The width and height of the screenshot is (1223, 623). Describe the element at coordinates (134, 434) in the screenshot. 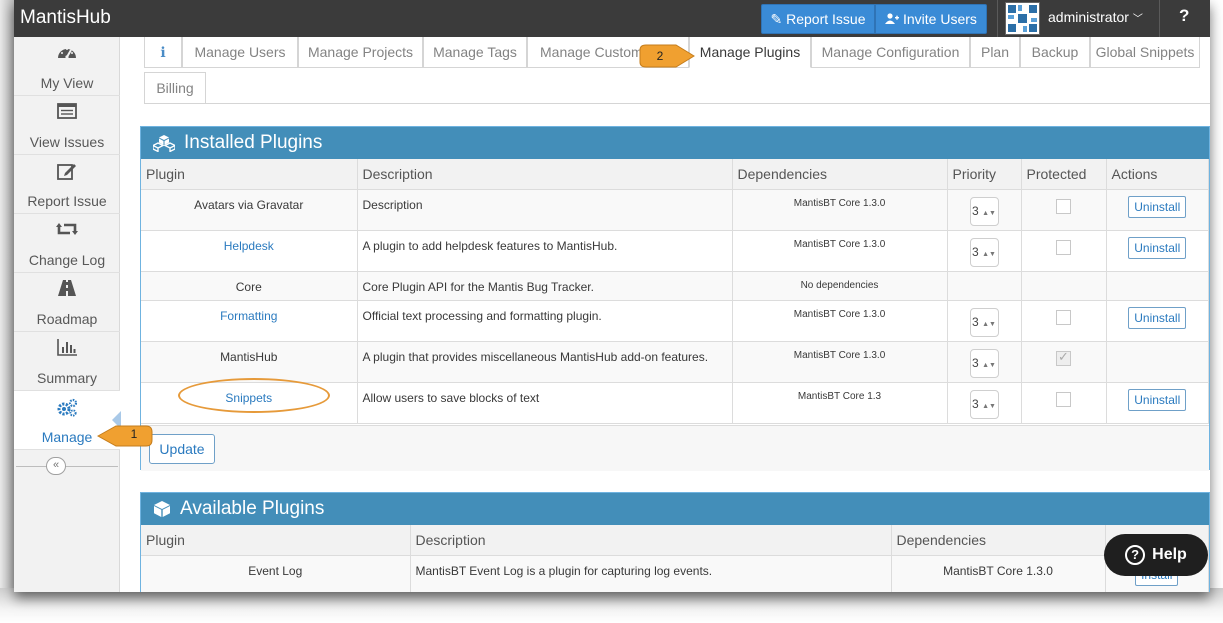

I see `callout-number: 1` at that location.